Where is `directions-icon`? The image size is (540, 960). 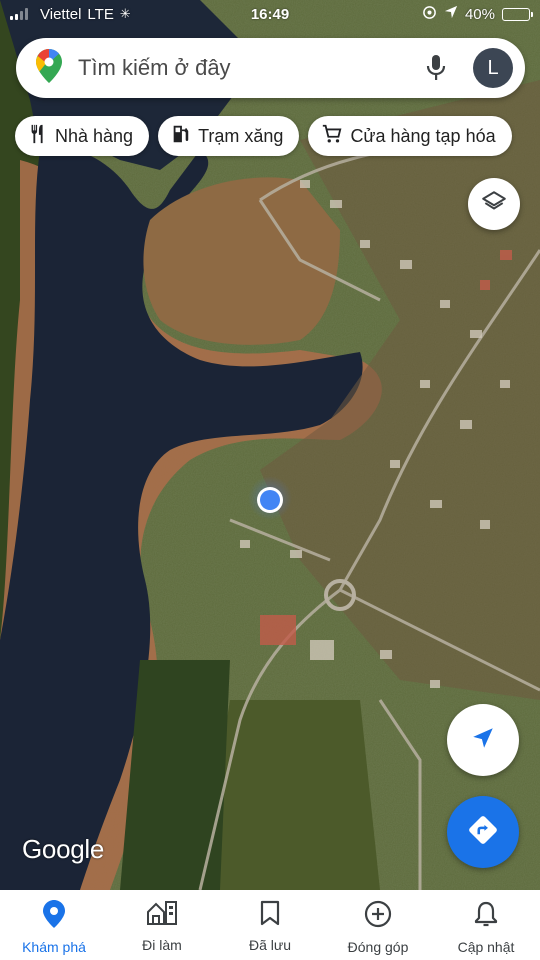
directions-icon is located at coordinates (483, 832).